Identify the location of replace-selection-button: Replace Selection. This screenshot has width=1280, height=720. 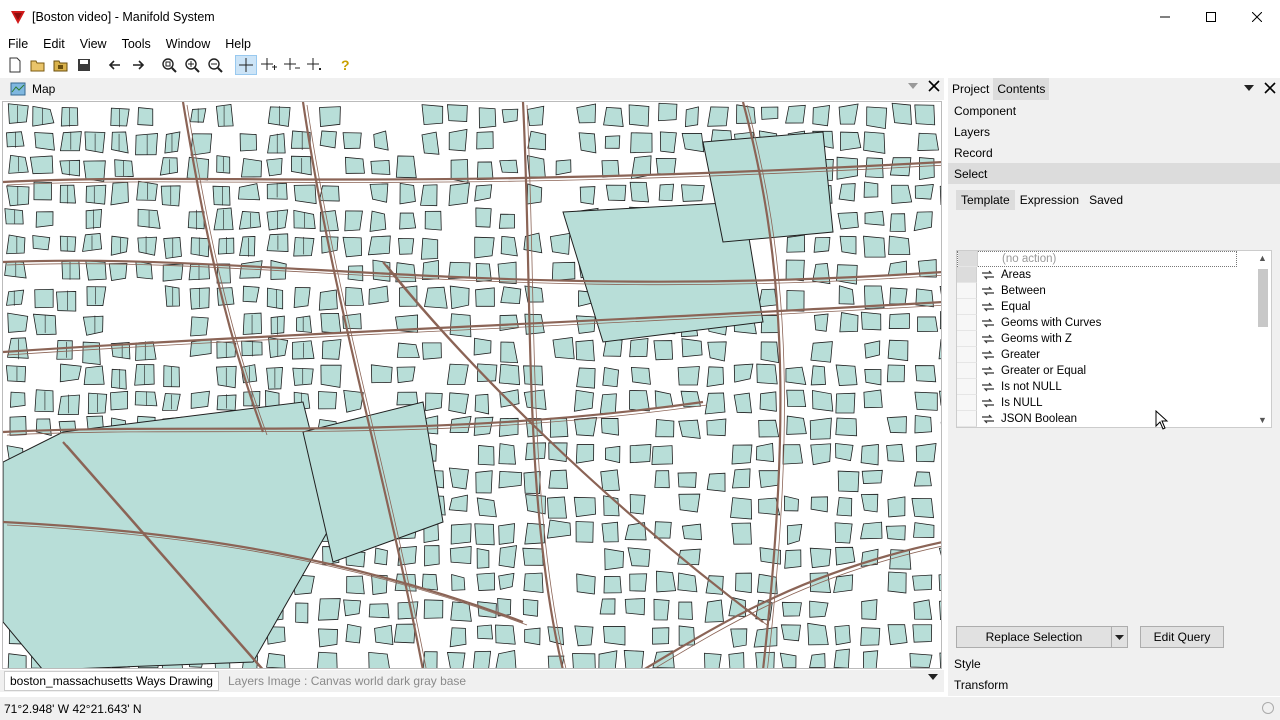
(1034, 637).